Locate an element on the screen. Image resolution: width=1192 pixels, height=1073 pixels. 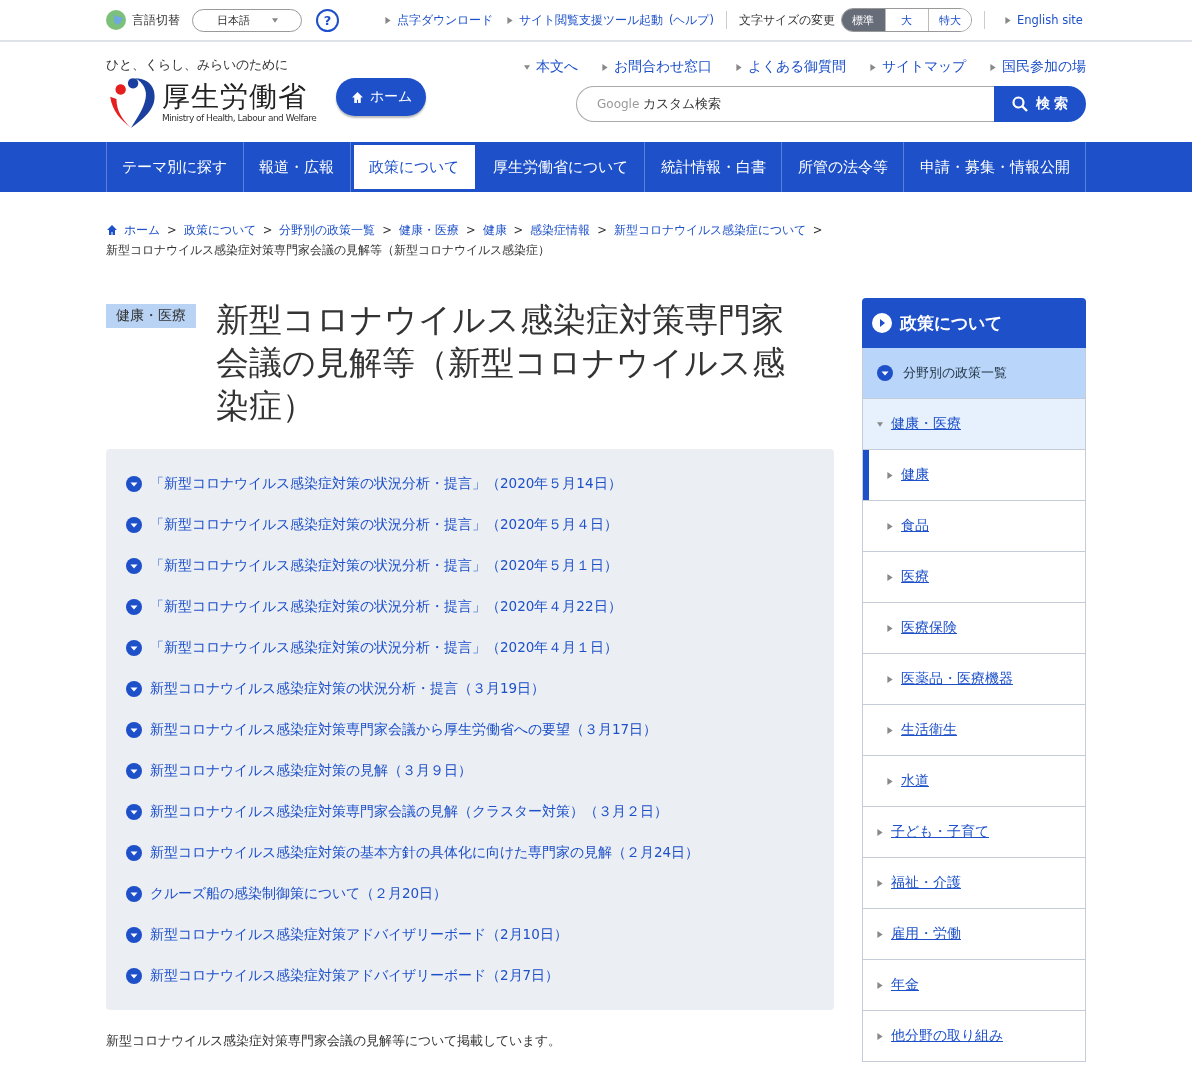
sidebar-link: 雇用・労働 is located at coordinates (926, 934).